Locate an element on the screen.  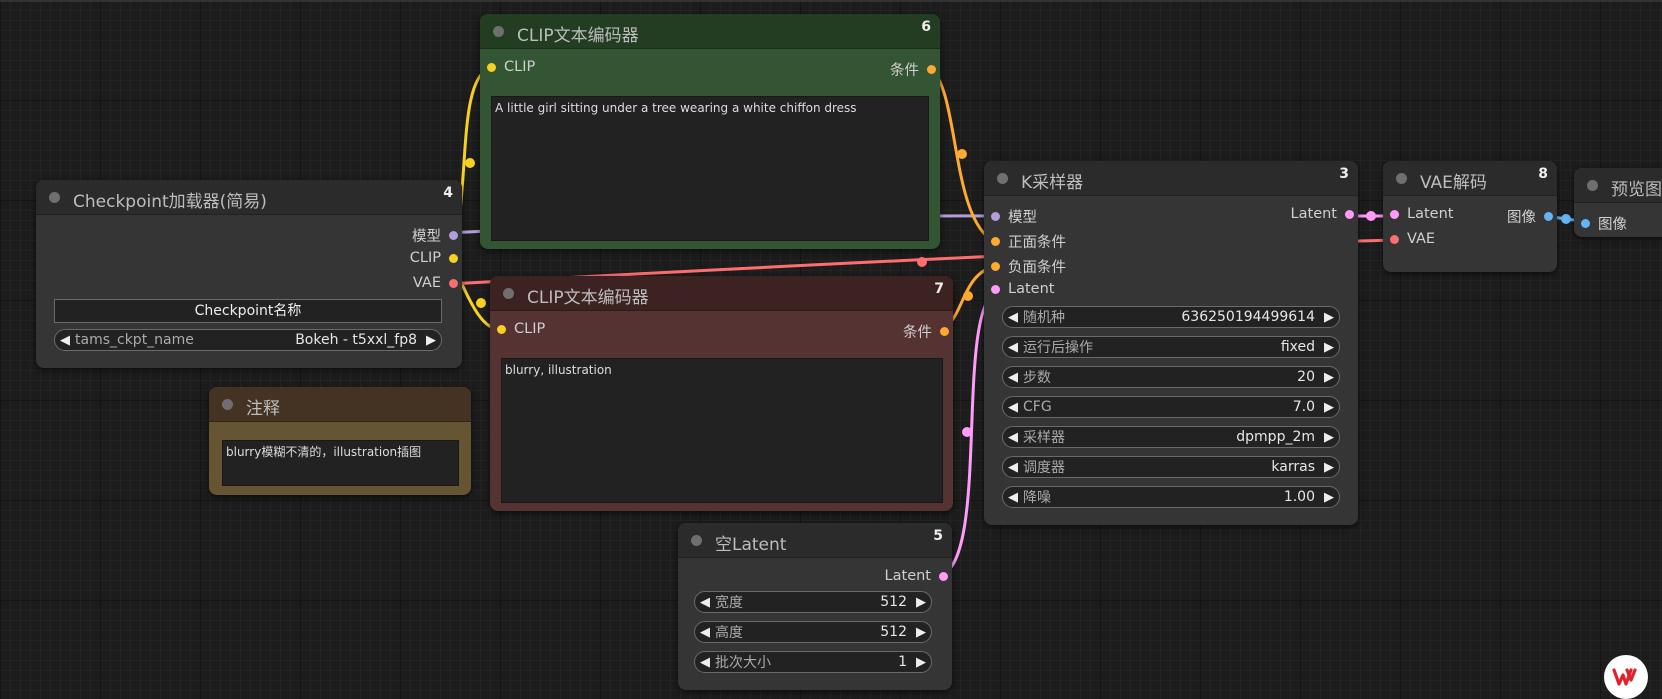
sampler-widget: ◀ 采样器 dpmpp_2m ▶ is located at coordinates (1171, 437).